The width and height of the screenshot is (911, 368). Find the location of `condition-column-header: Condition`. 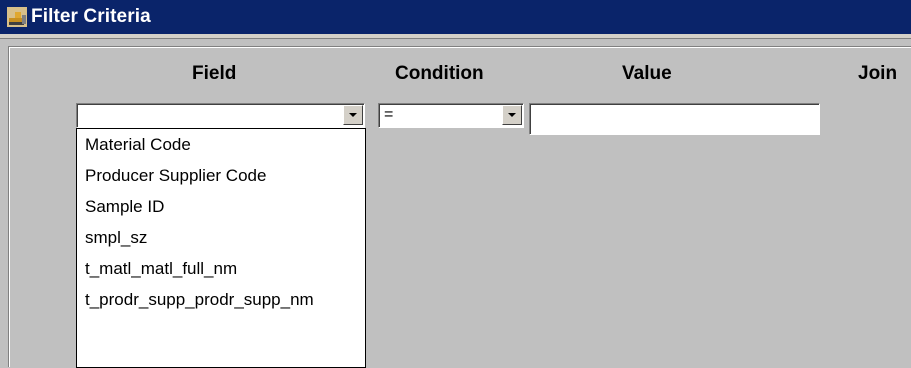

condition-column-header: Condition is located at coordinates (439, 73).